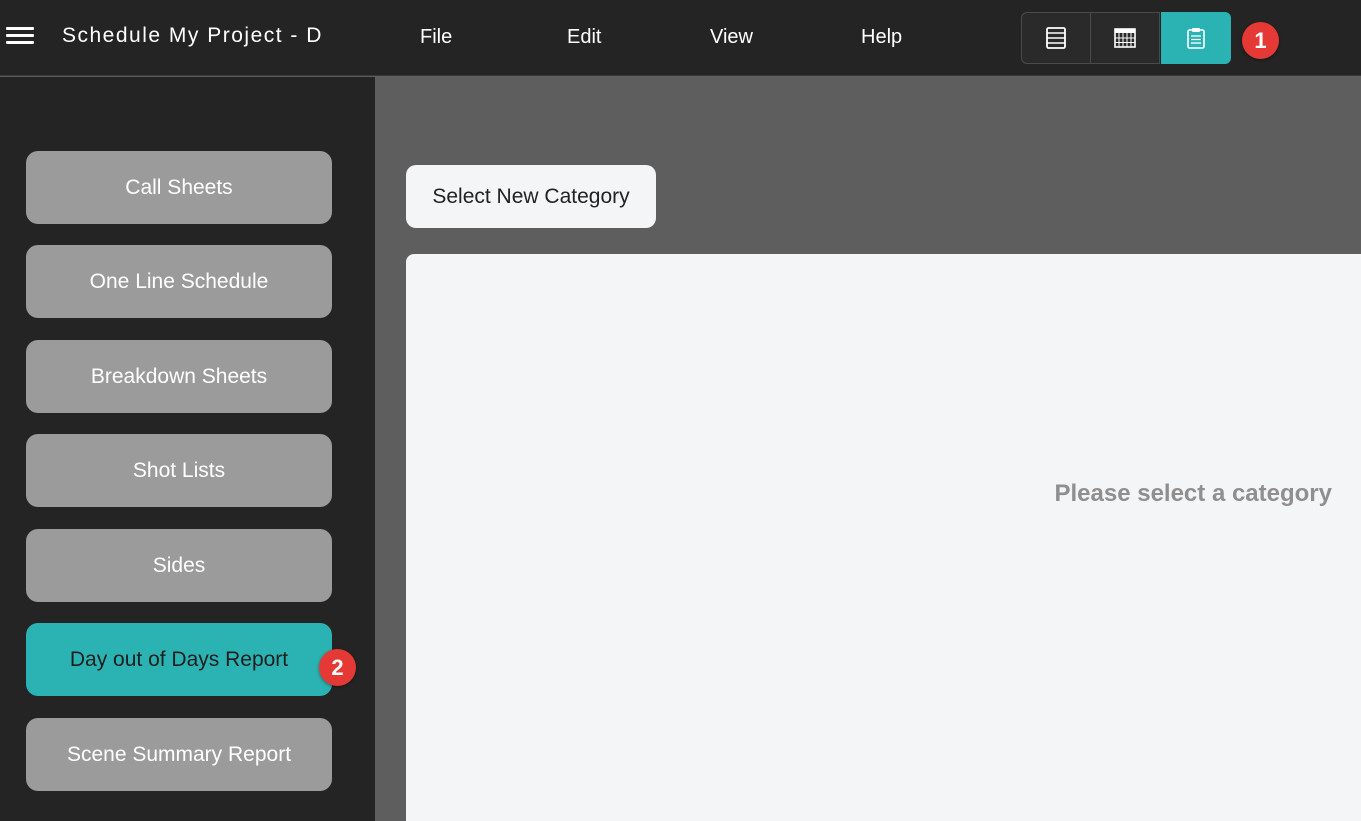  I want to click on clipboard-icon, so click(1196, 38).